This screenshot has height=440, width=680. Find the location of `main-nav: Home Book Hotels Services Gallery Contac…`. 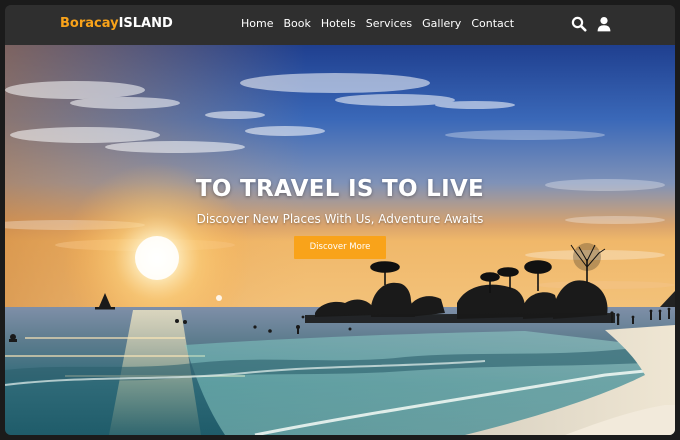

main-nav: Home Book Hotels Services Gallery Contac… is located at coordinates (377, 23).